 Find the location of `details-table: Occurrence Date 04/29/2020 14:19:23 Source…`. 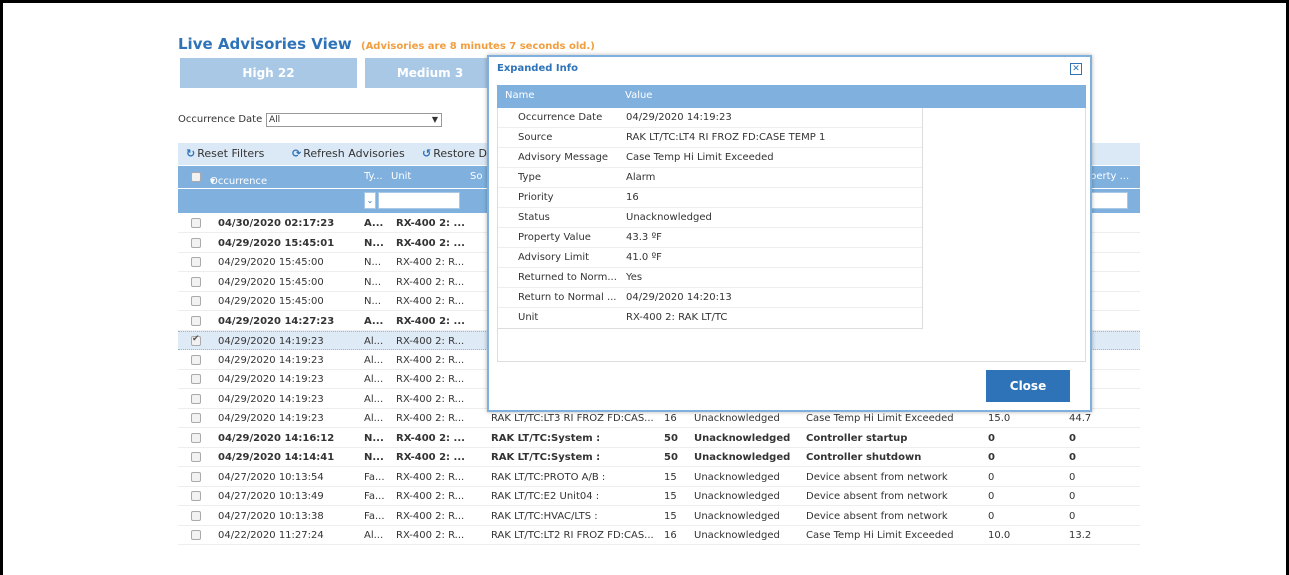

details-table: Occurrence Date 04/29/2020 14:19:23 Source… is located at coordinates (710, 218).